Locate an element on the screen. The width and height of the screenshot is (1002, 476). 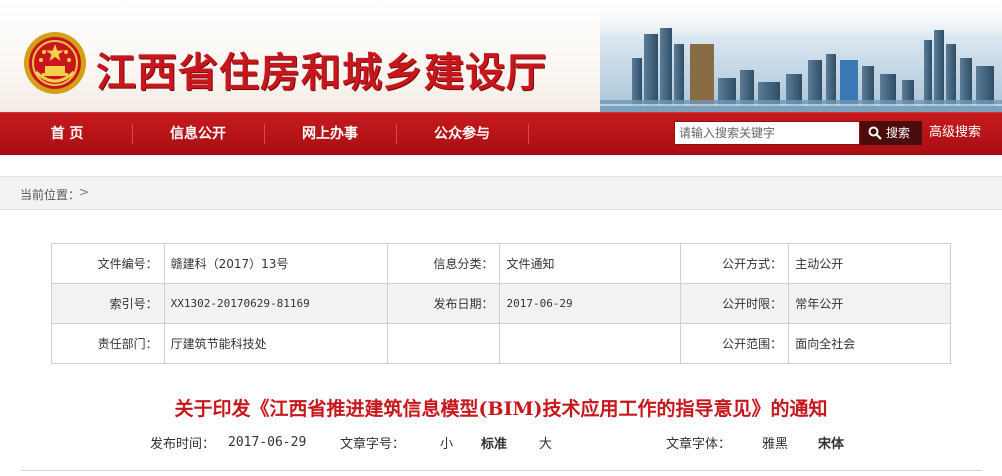
disclosure-method-value: 主动公开 is located at coordinates (869, 263).